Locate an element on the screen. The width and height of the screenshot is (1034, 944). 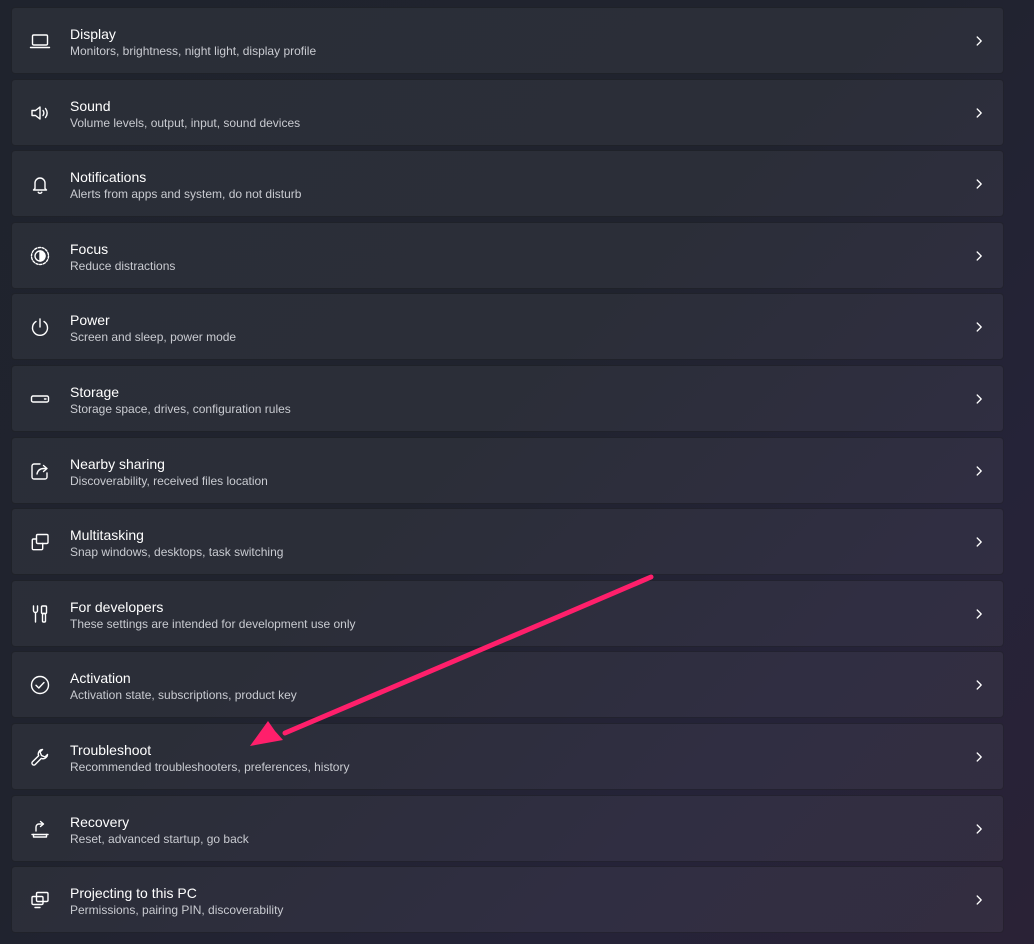
settings-item-subtitle: Reset, advanced startup, go back is located at coordinates (159, 838).